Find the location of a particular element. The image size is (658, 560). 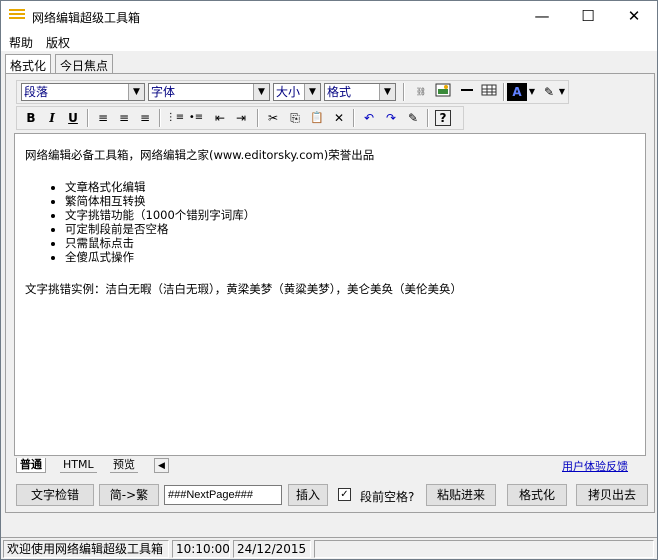

list-item: 可定制段前是否空格 is located at coordinates (350, 229).